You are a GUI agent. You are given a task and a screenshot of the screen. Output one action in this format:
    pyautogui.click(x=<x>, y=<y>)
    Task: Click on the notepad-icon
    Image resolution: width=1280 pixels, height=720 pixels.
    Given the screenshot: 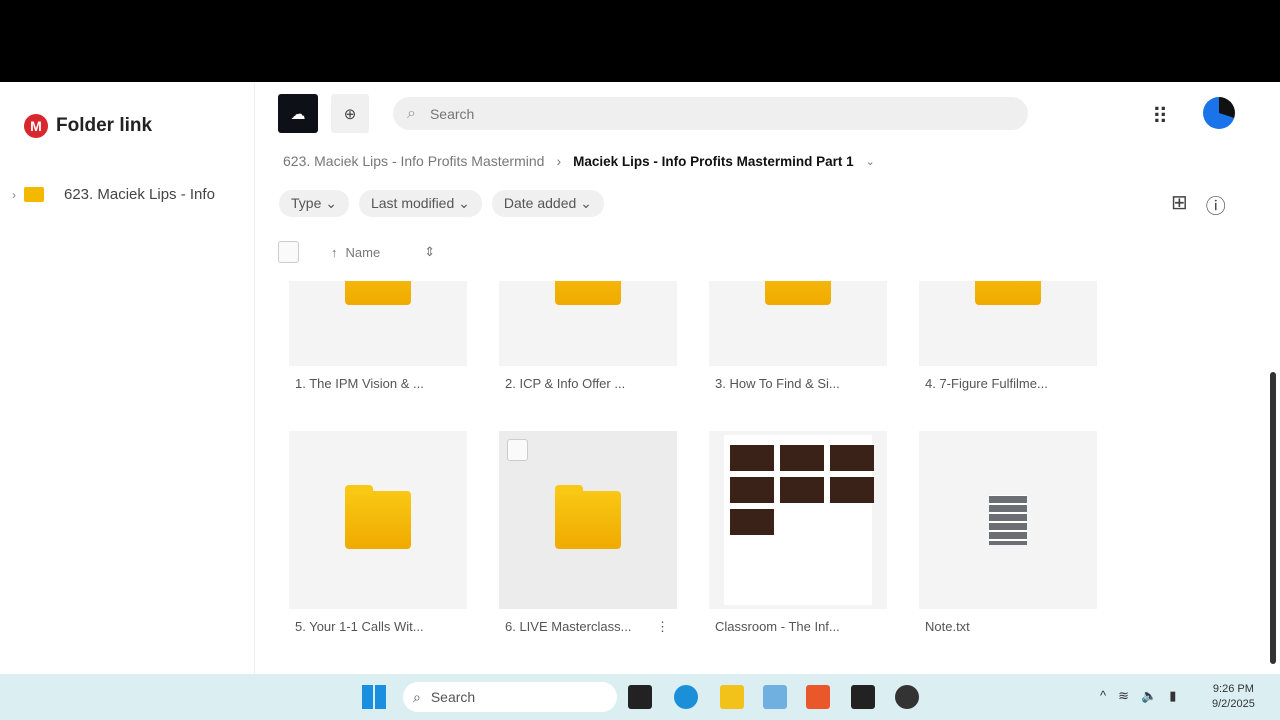 What is the action you would take?
    pyautogui.click(x=775, y=697)
    